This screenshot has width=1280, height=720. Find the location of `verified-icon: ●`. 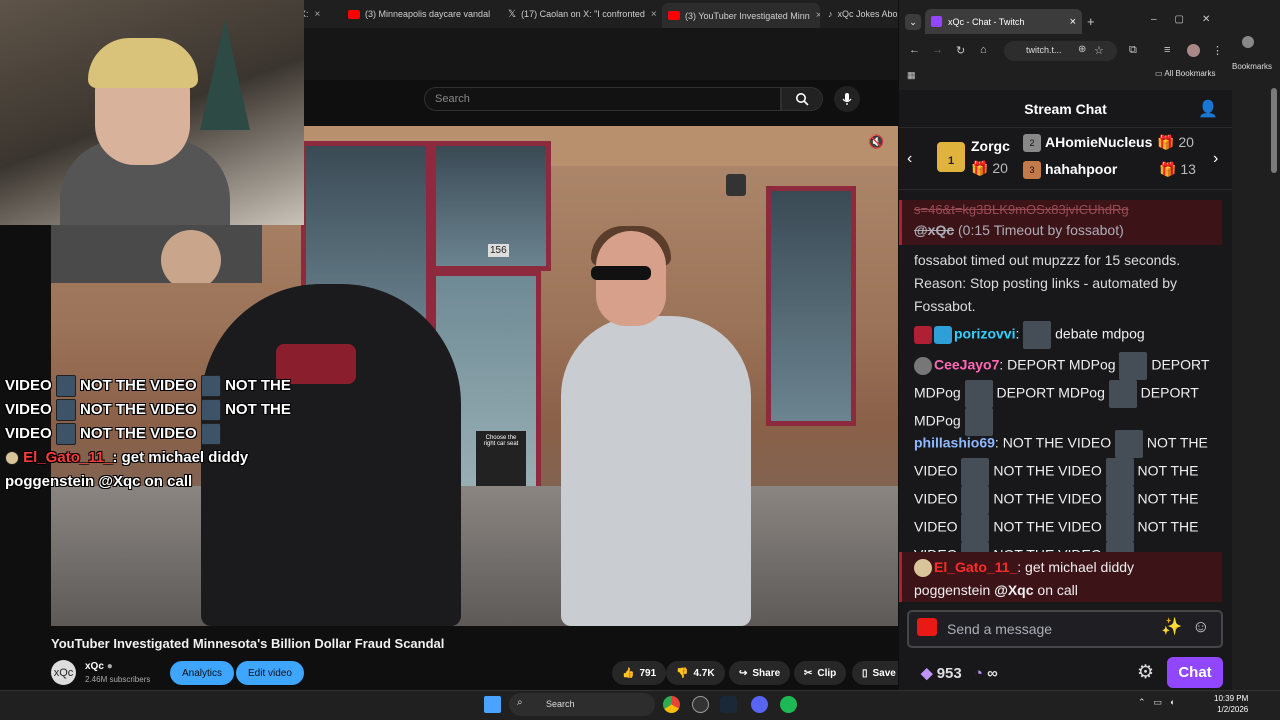

verified-icon: ● is located at coordinates (109, 666).